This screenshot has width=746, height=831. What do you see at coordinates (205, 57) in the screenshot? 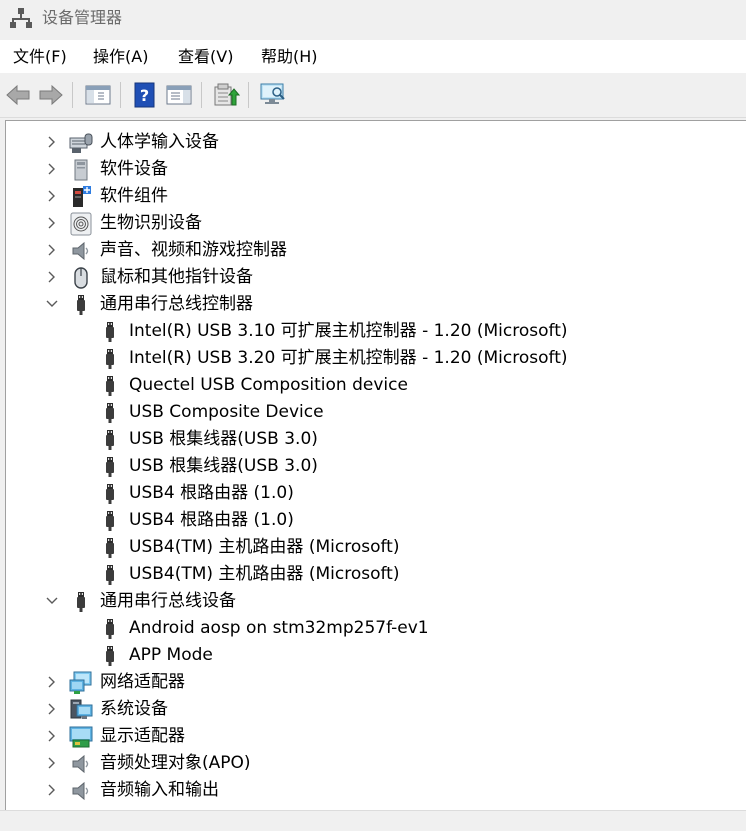
I see `menu-view: 查看(V)` at bounding box center [205, 57].